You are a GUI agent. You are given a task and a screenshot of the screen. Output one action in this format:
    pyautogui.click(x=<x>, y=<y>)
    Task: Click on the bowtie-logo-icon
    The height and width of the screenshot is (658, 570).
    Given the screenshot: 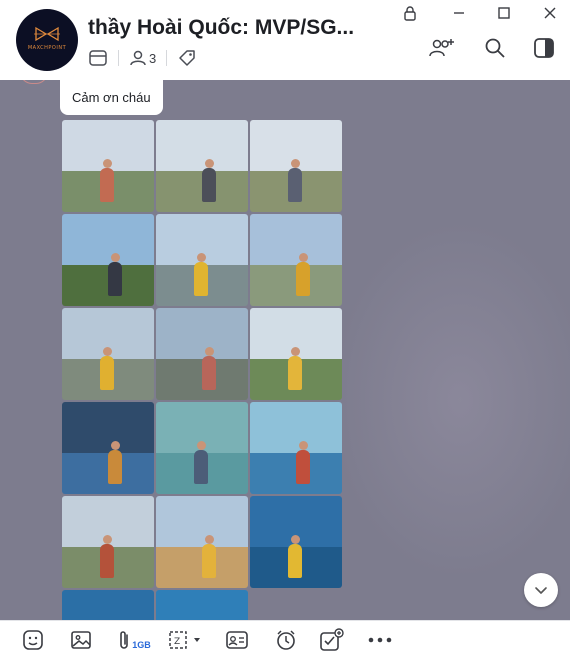 What is the action you would take?
    pyautogui.click(x=47, y=34)
    